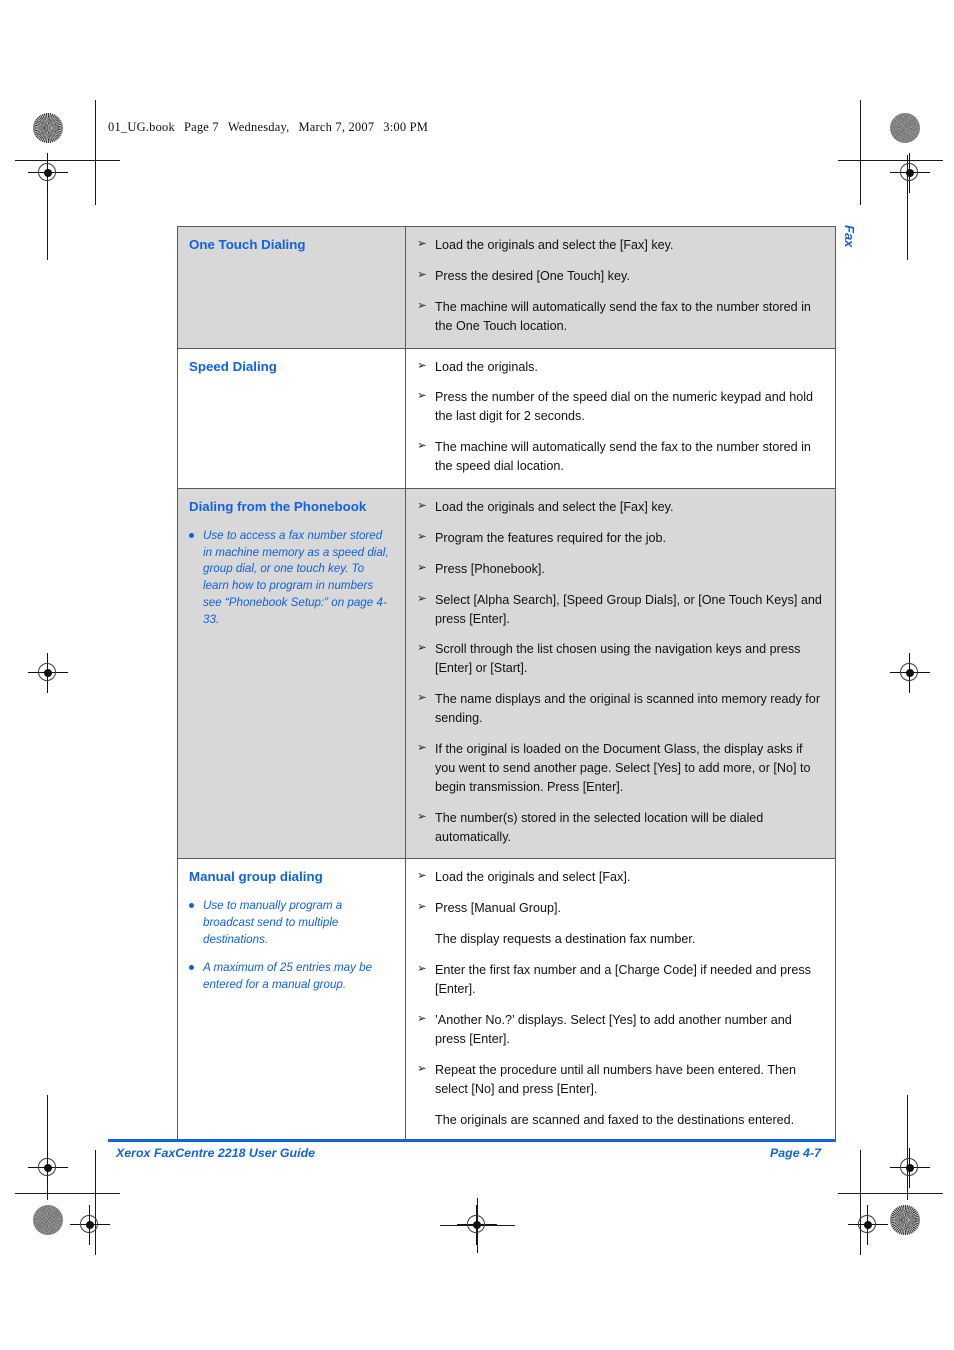  What do you see at coordinates (291, 418) in the screenshot?
I see `method-label-cell: Speed Dialing` at bounding box center [291, 418].